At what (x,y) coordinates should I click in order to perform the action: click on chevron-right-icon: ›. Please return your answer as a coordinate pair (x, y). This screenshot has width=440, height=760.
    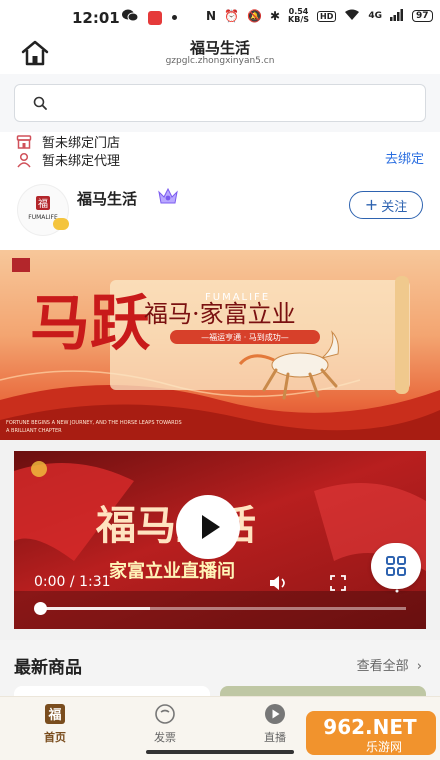
    Looking at the image, I should click on (419, 666).